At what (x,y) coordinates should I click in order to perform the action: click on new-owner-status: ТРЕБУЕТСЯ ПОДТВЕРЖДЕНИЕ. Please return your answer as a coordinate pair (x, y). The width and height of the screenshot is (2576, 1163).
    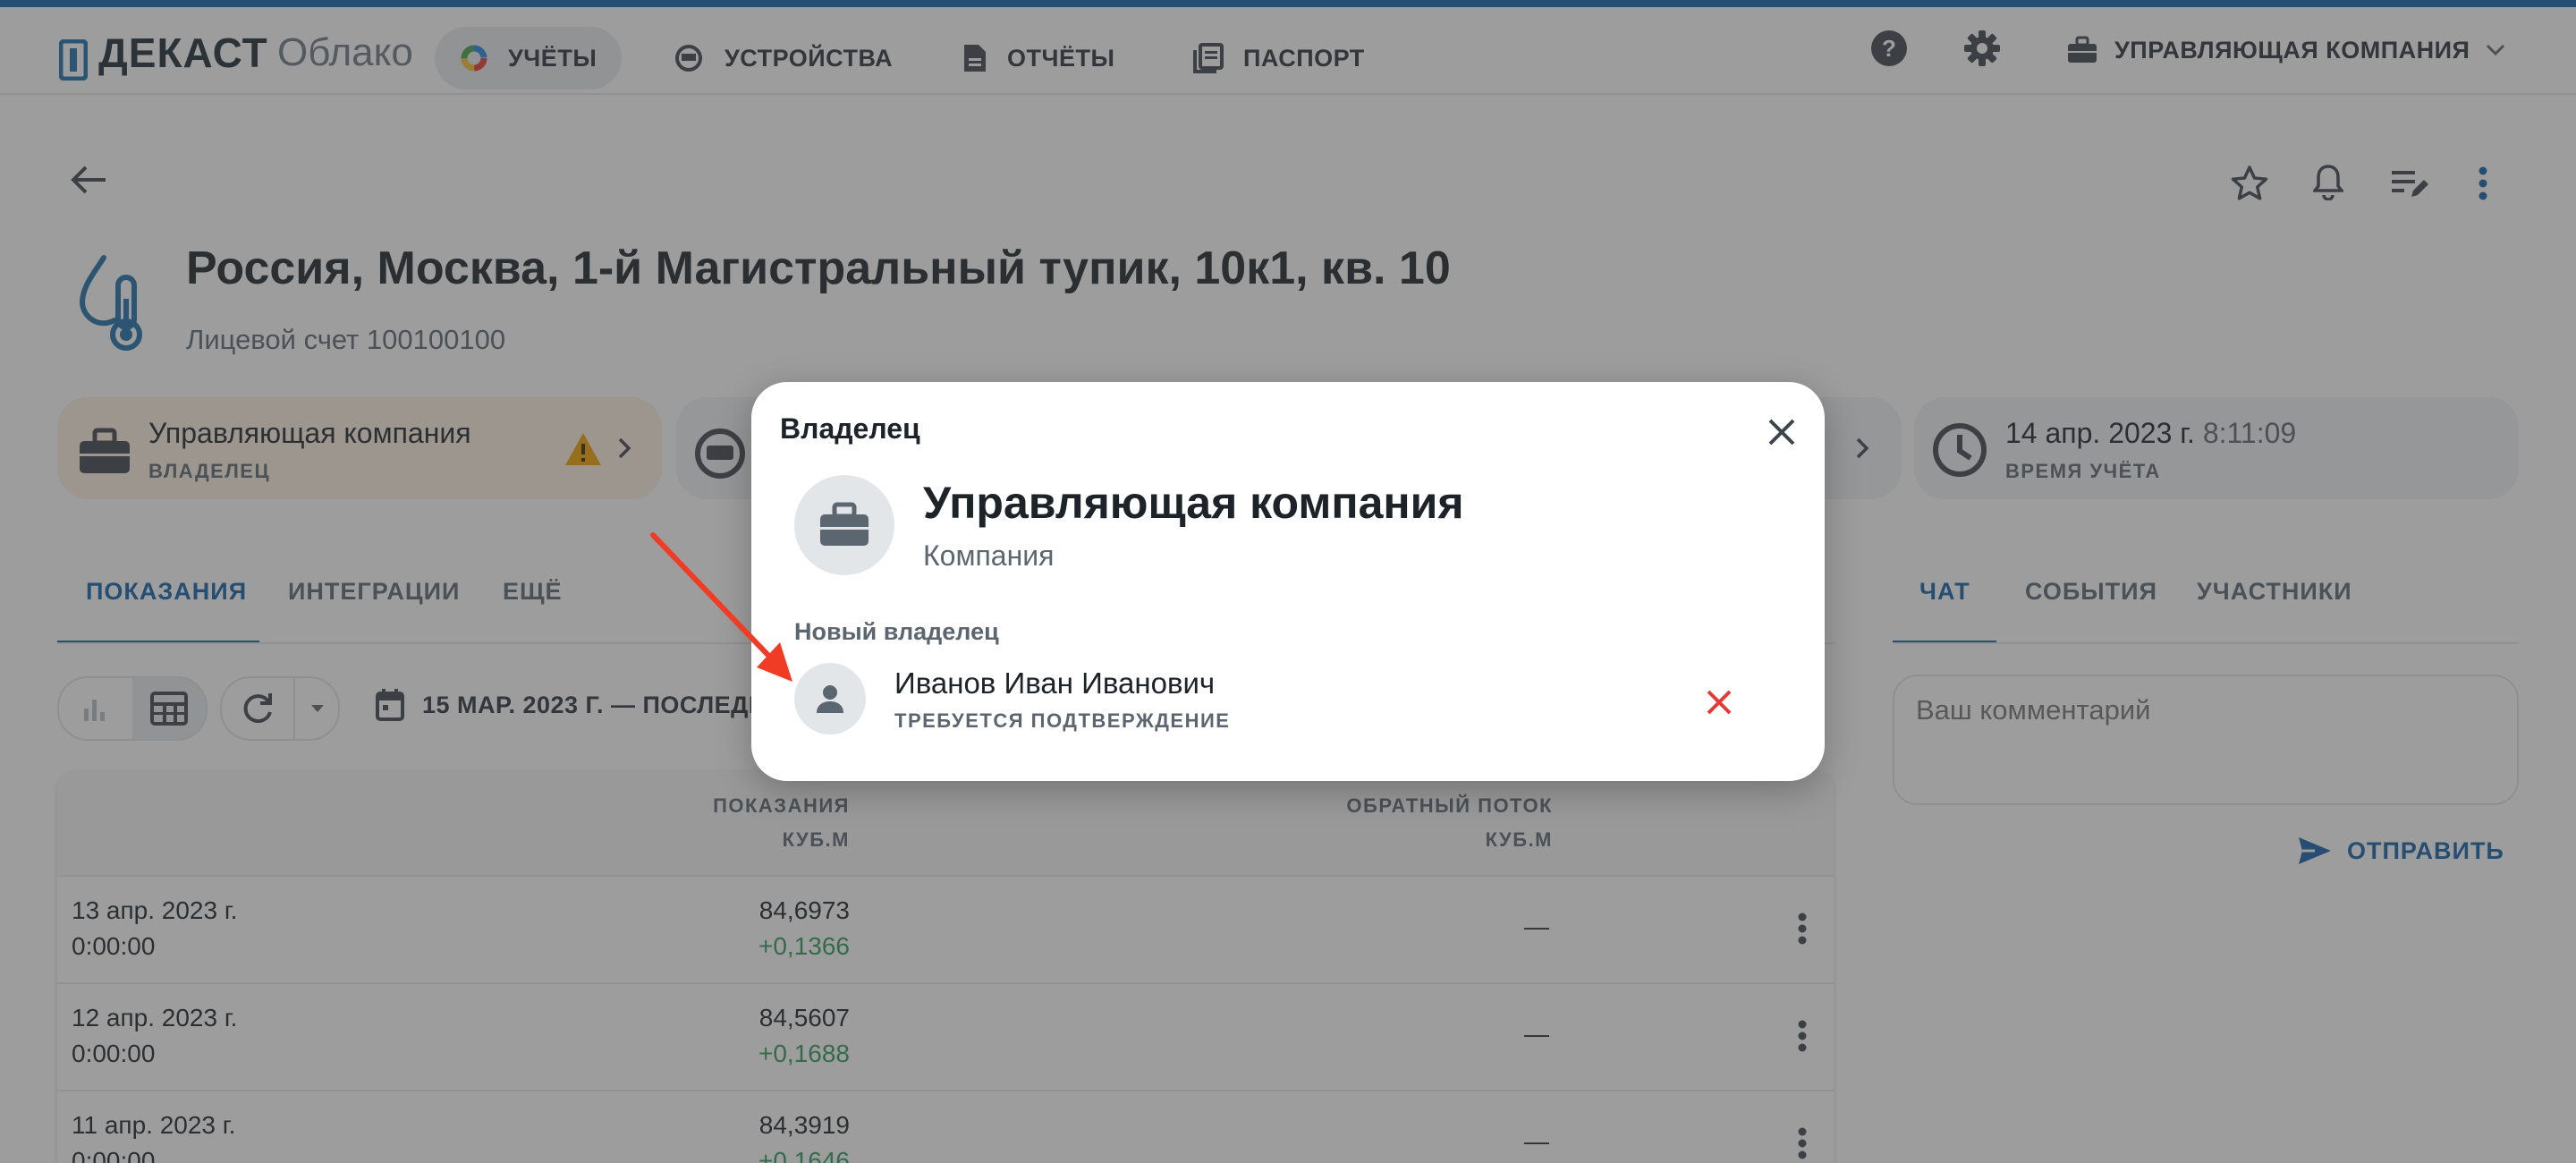
    Looking at the image, I should click on (1062, 721).